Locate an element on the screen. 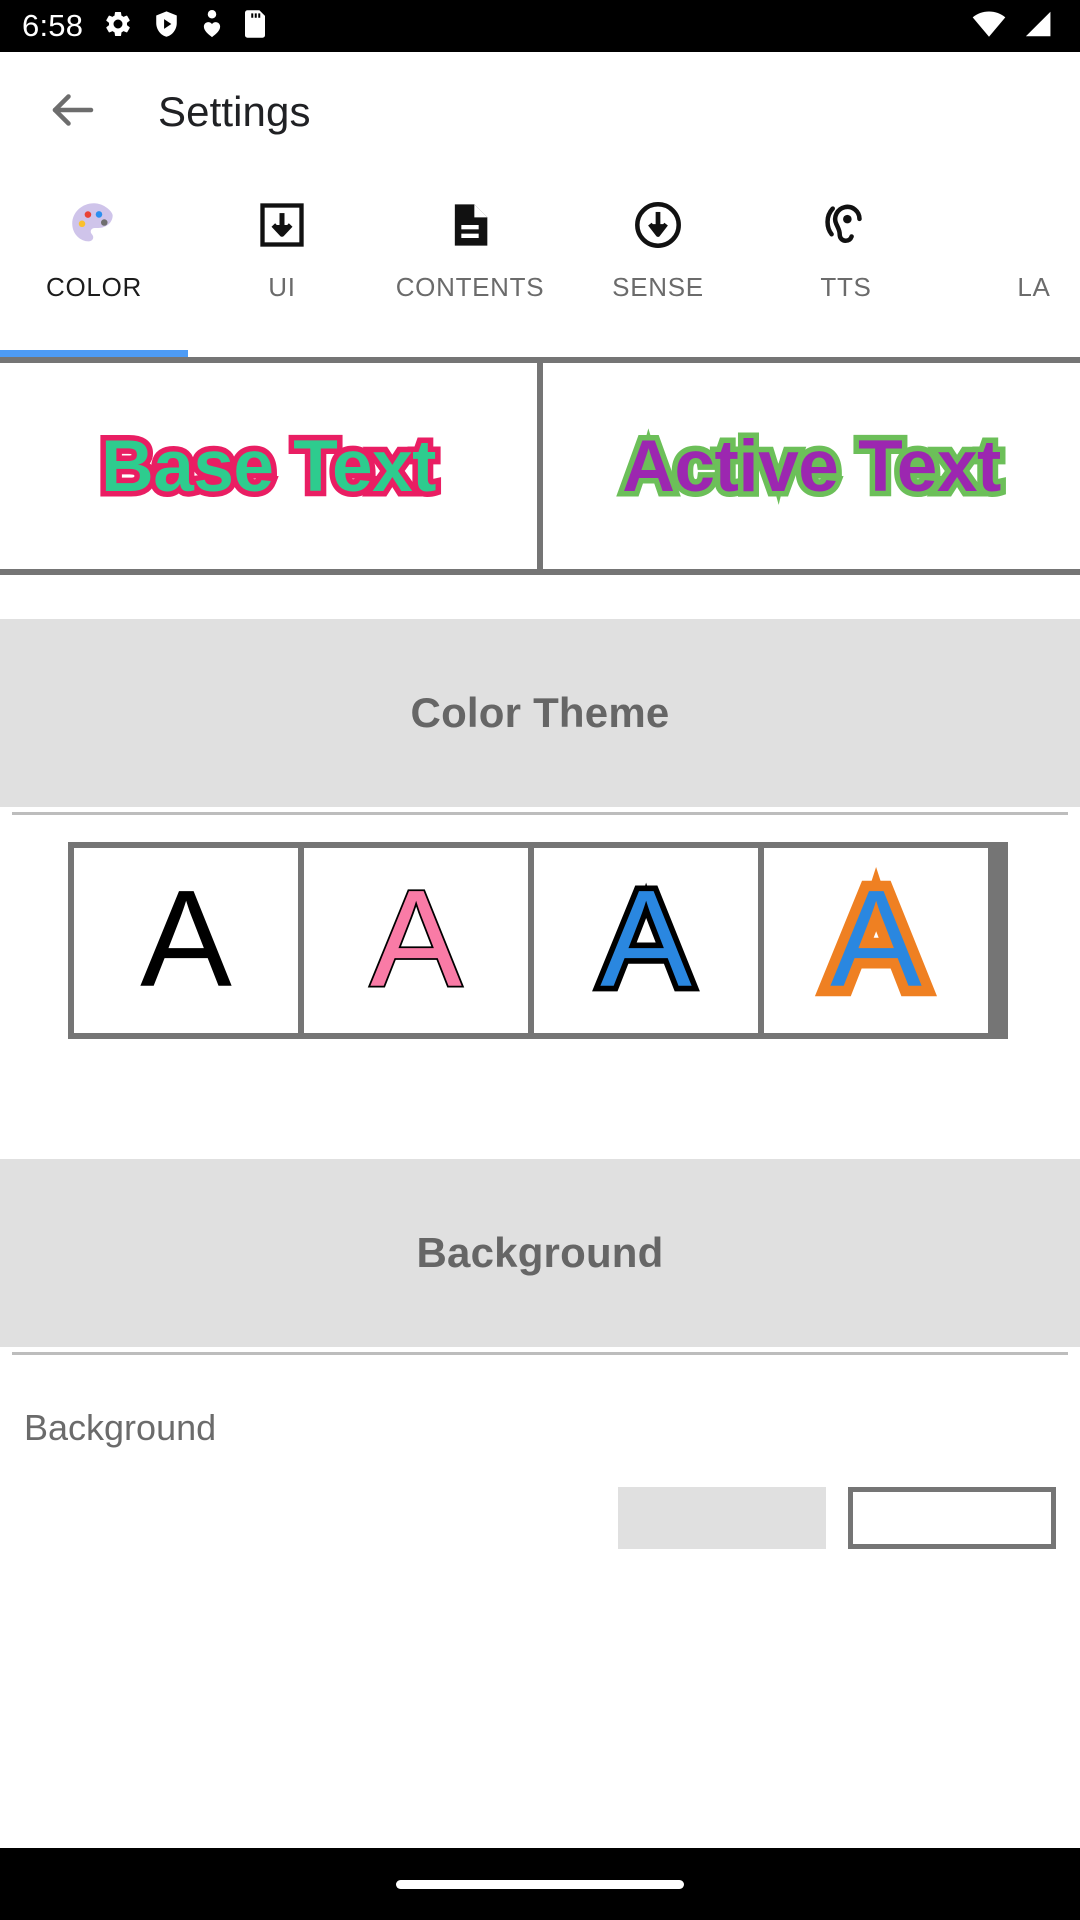  color-theme-swatch-row: A A A A is located at coordinates (538, 940).